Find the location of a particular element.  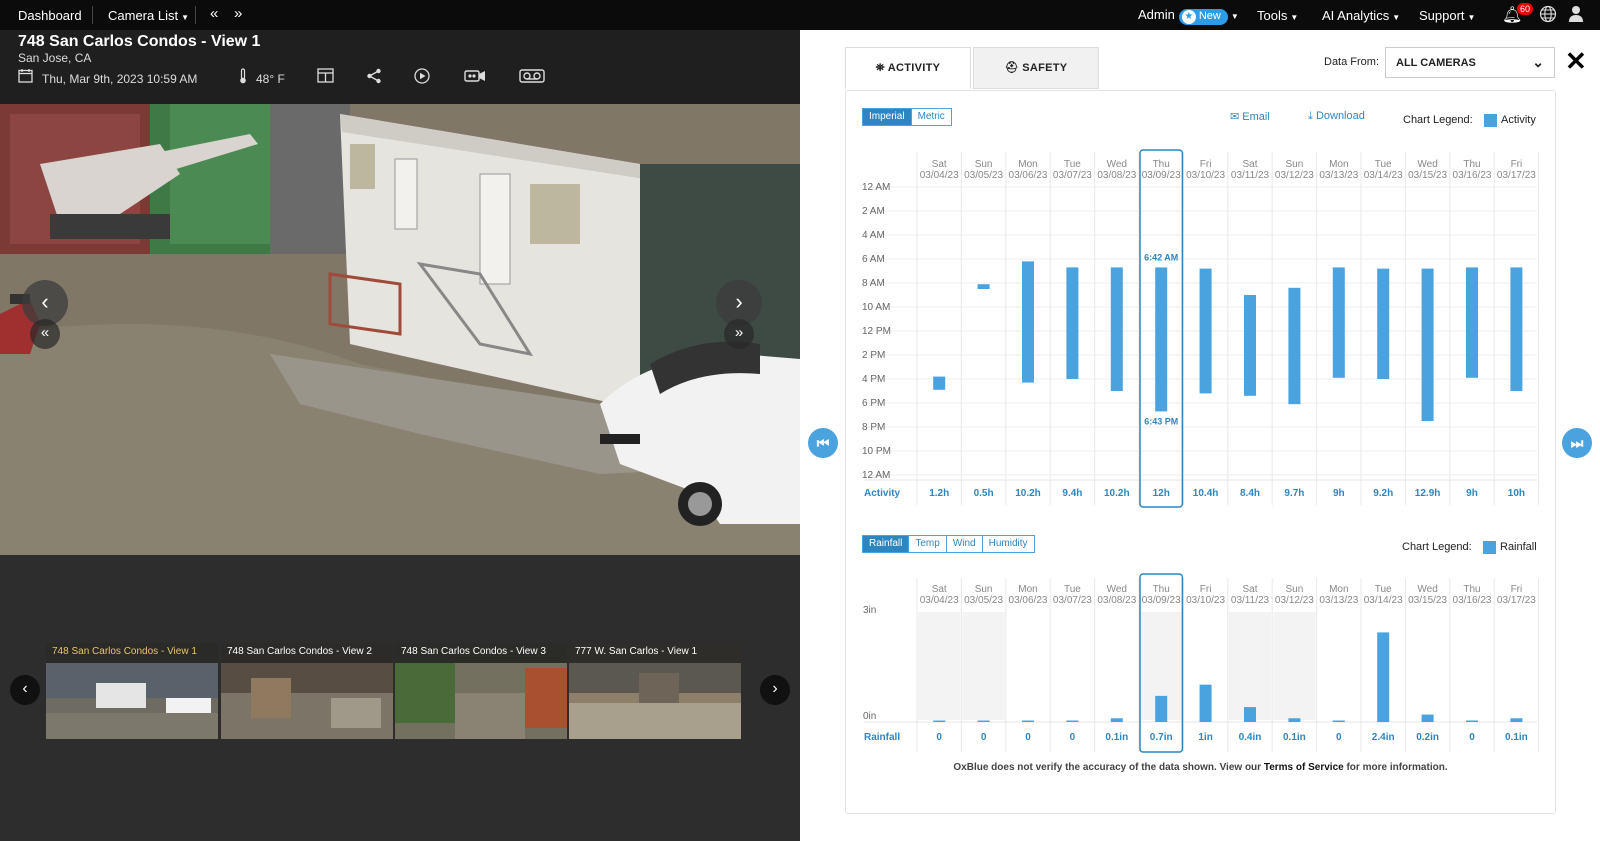

thumbnail-label: 777 W. San Carlos - View 1 is located at coordinates (655, 653).